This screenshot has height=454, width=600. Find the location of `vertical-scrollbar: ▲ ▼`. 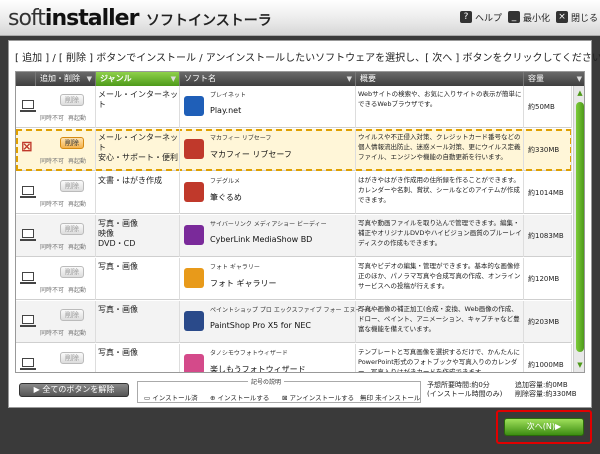

vertical-scrollbar: ▲ ▼ is located at coordinates (578, 229).